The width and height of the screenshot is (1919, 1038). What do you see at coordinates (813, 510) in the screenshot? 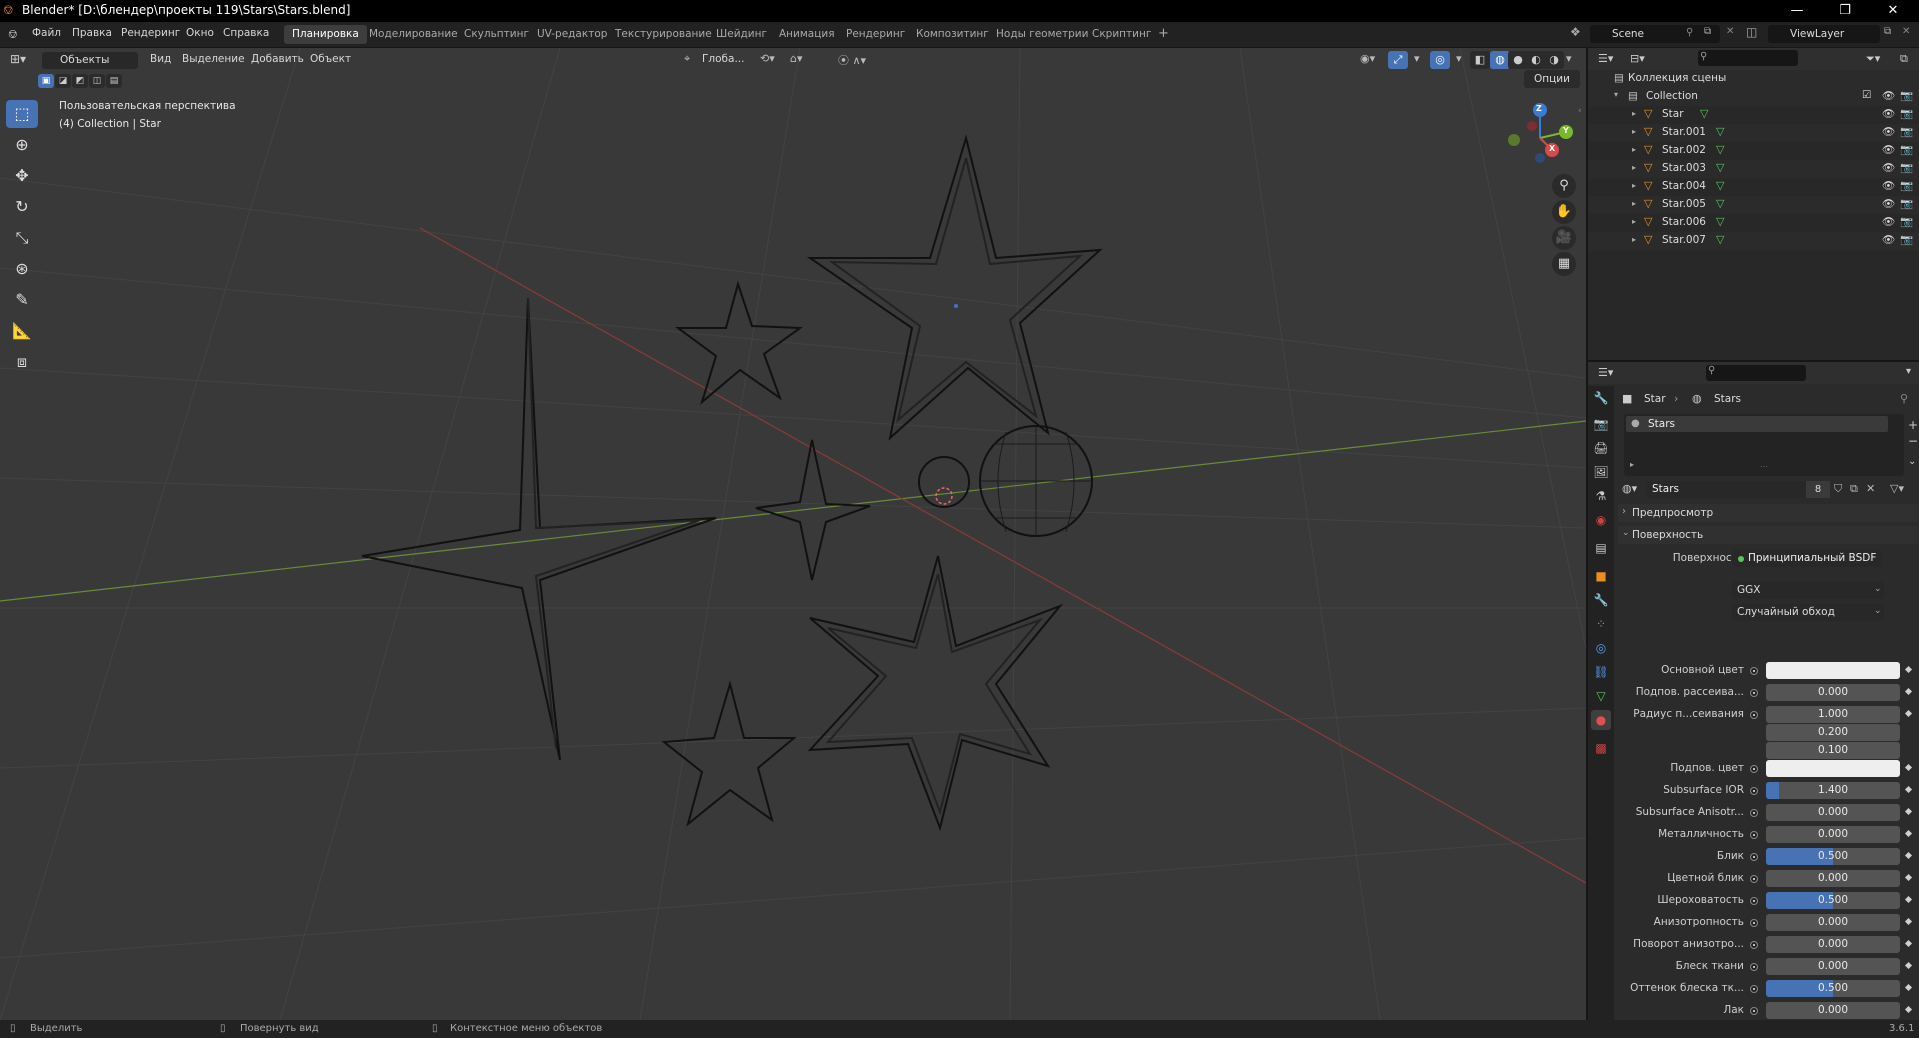
I see `sparkle-small-object` at bounding box center [813, 510].